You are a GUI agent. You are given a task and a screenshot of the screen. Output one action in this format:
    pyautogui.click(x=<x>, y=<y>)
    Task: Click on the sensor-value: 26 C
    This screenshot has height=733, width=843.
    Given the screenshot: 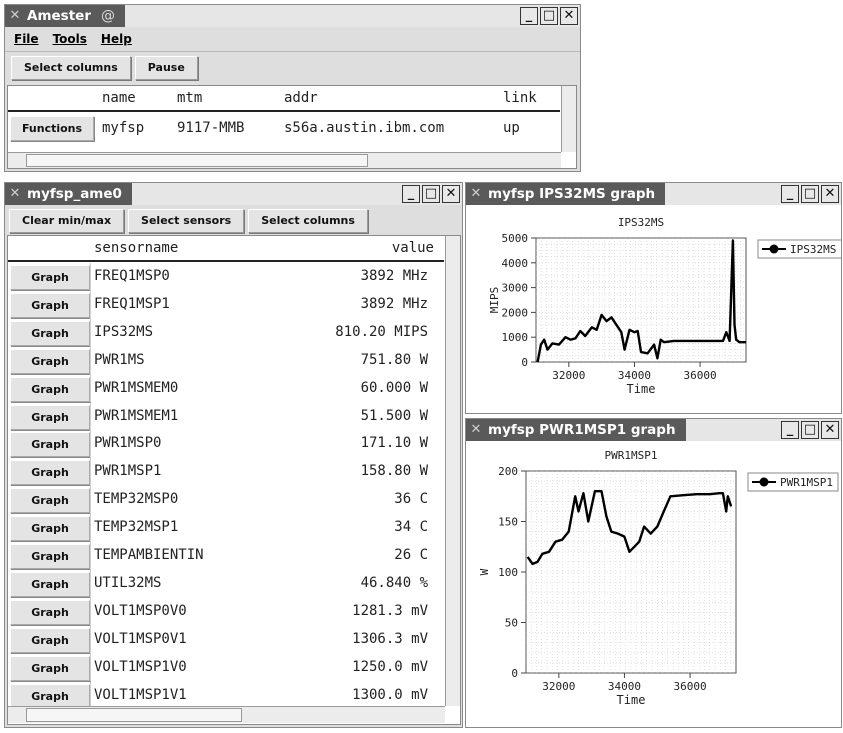 What is the action you would take?
    pyautogui.click(x=411, y=555)
    